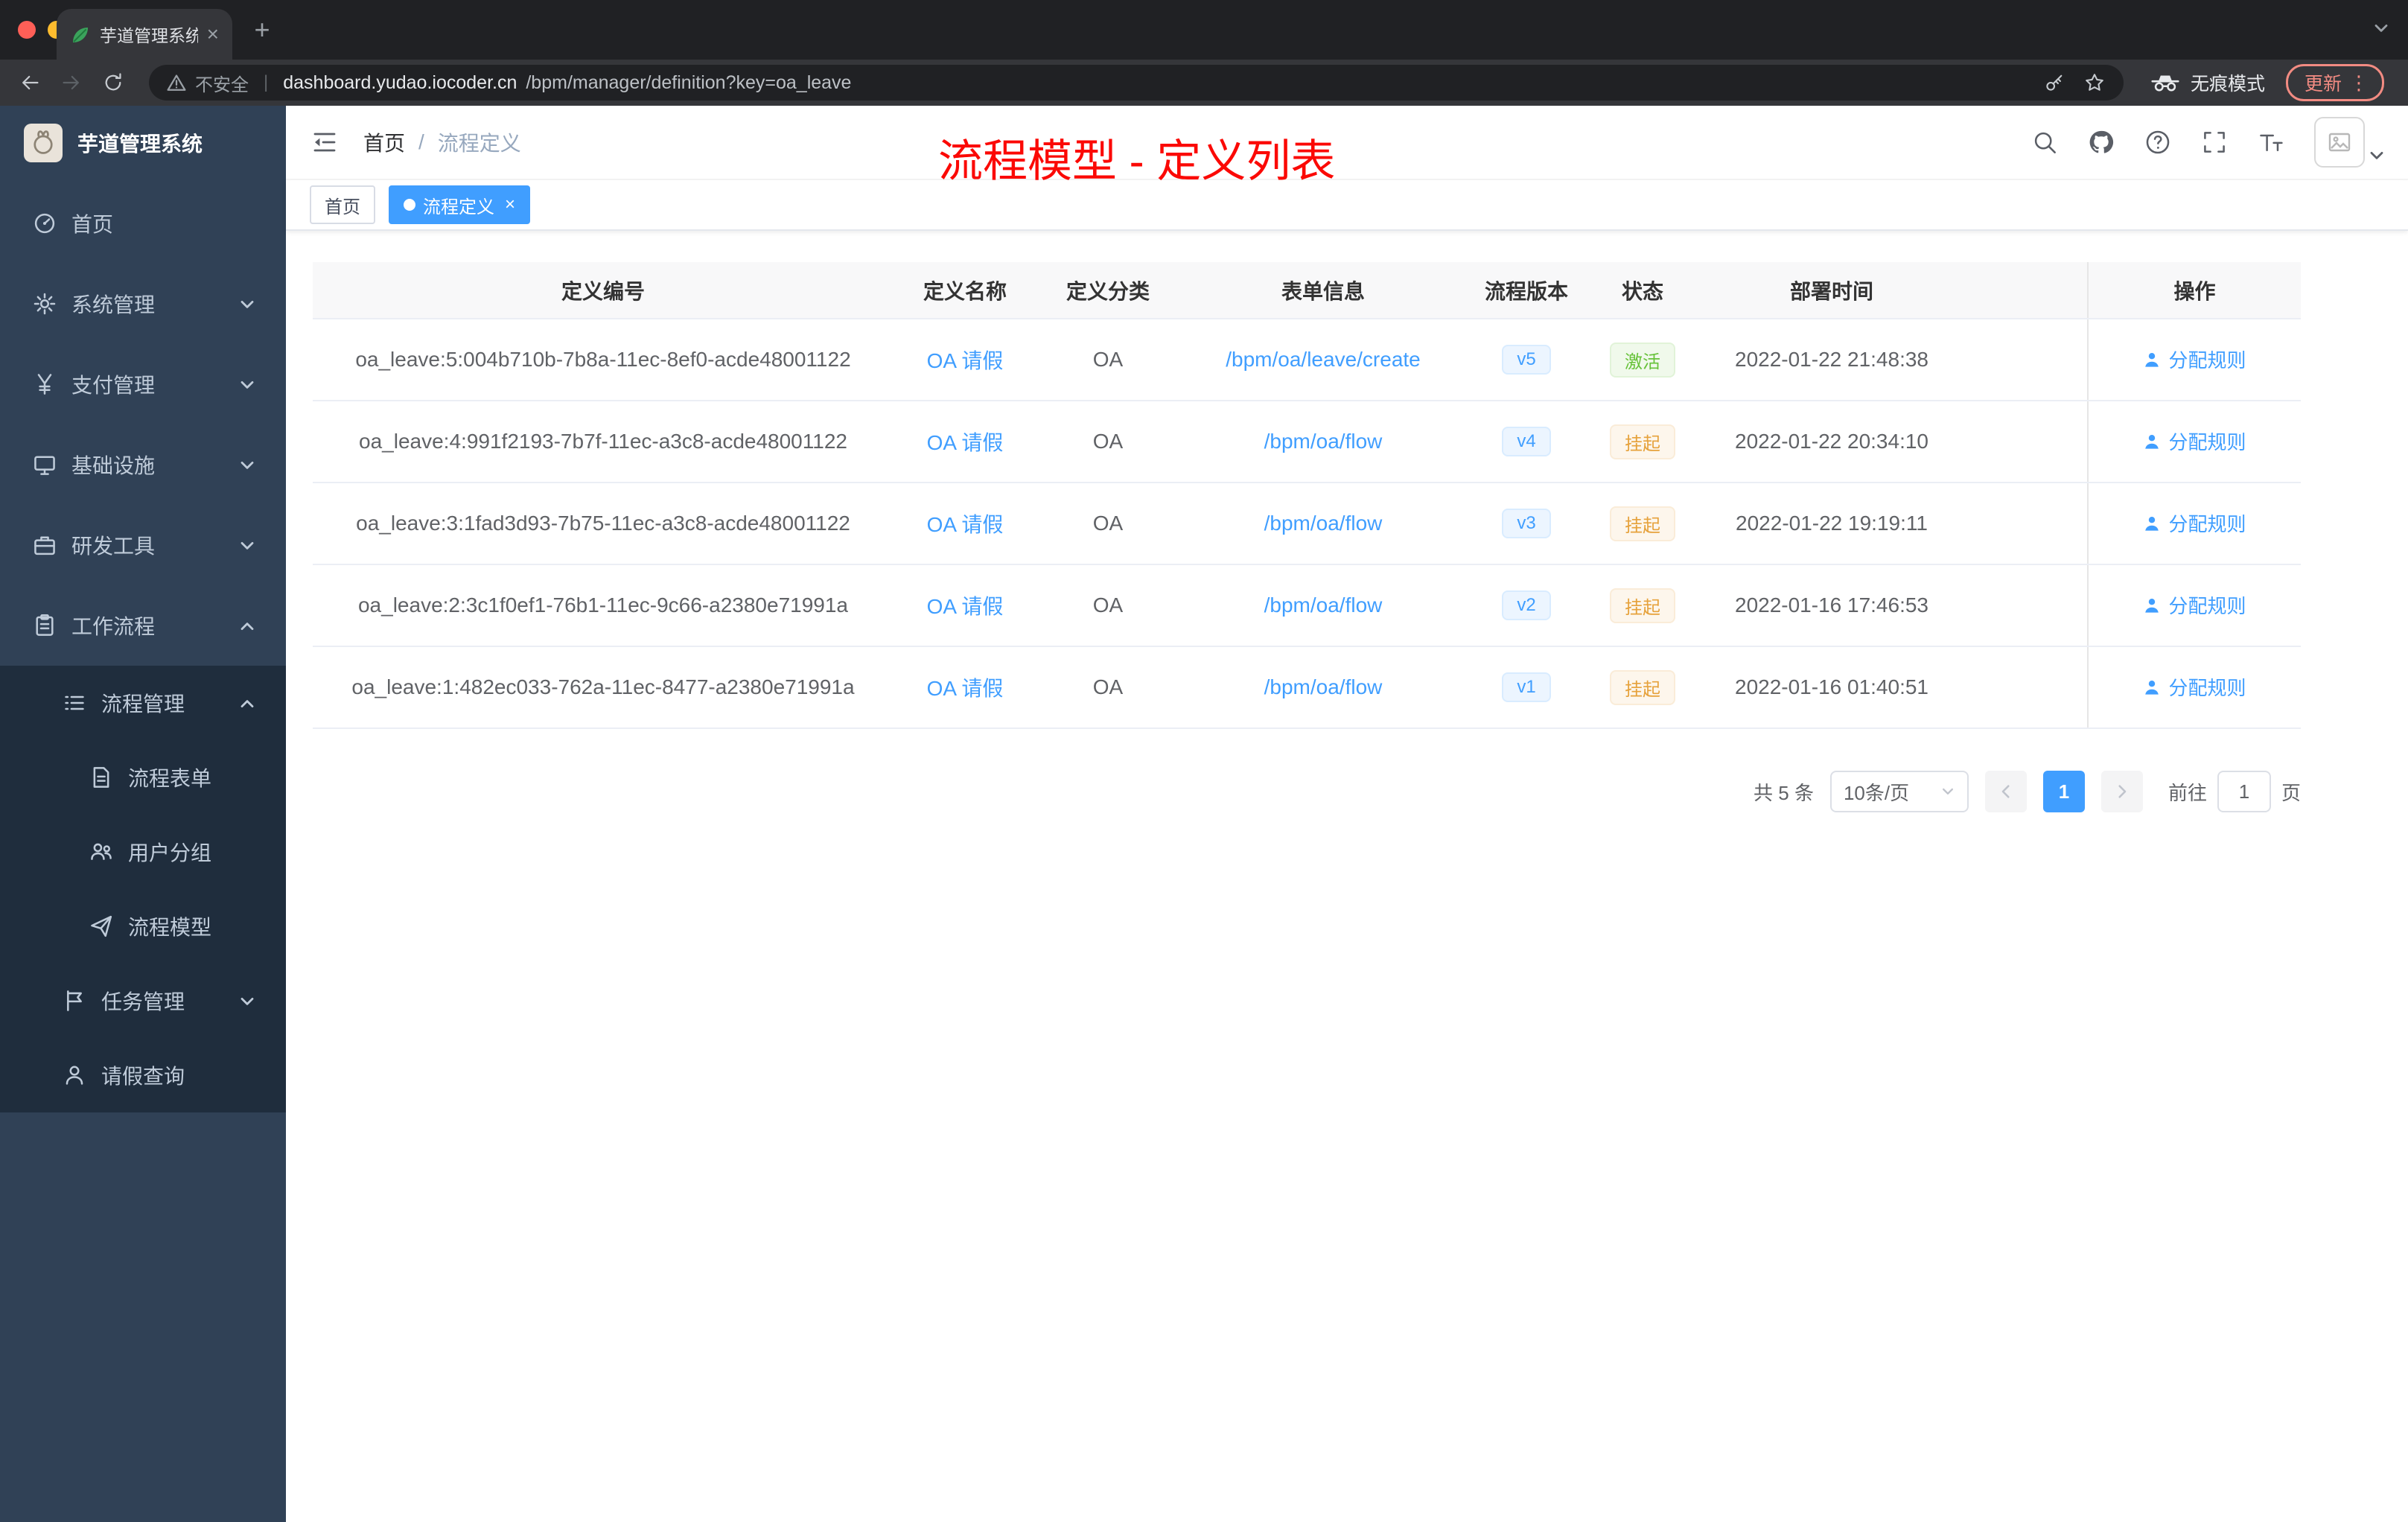 The height and width of the screenshot is (1522, 2408). What do you see at coordinates (1107, 605) in the screenshot?
I see `cell-category: OA` at bounding box center [1107, 605].